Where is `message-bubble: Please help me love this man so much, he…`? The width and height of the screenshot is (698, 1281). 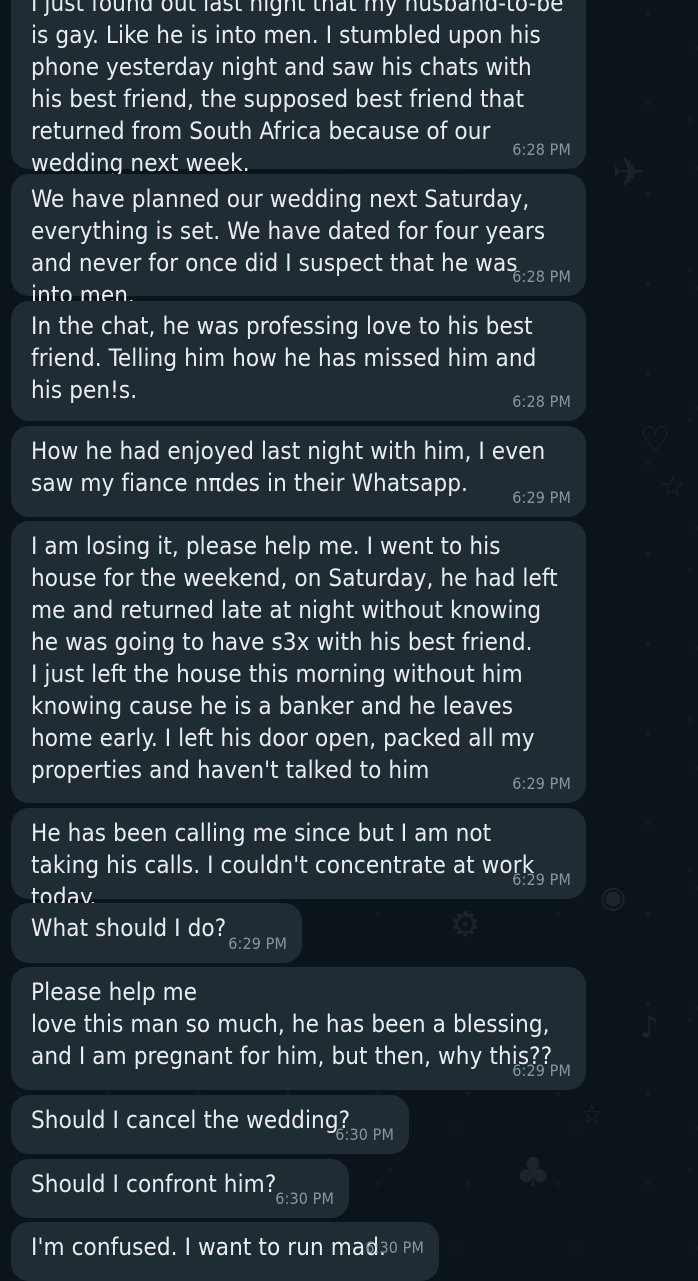
message-bubble: Please help me love this man so much, he… is located at coordinates (298, 1028).